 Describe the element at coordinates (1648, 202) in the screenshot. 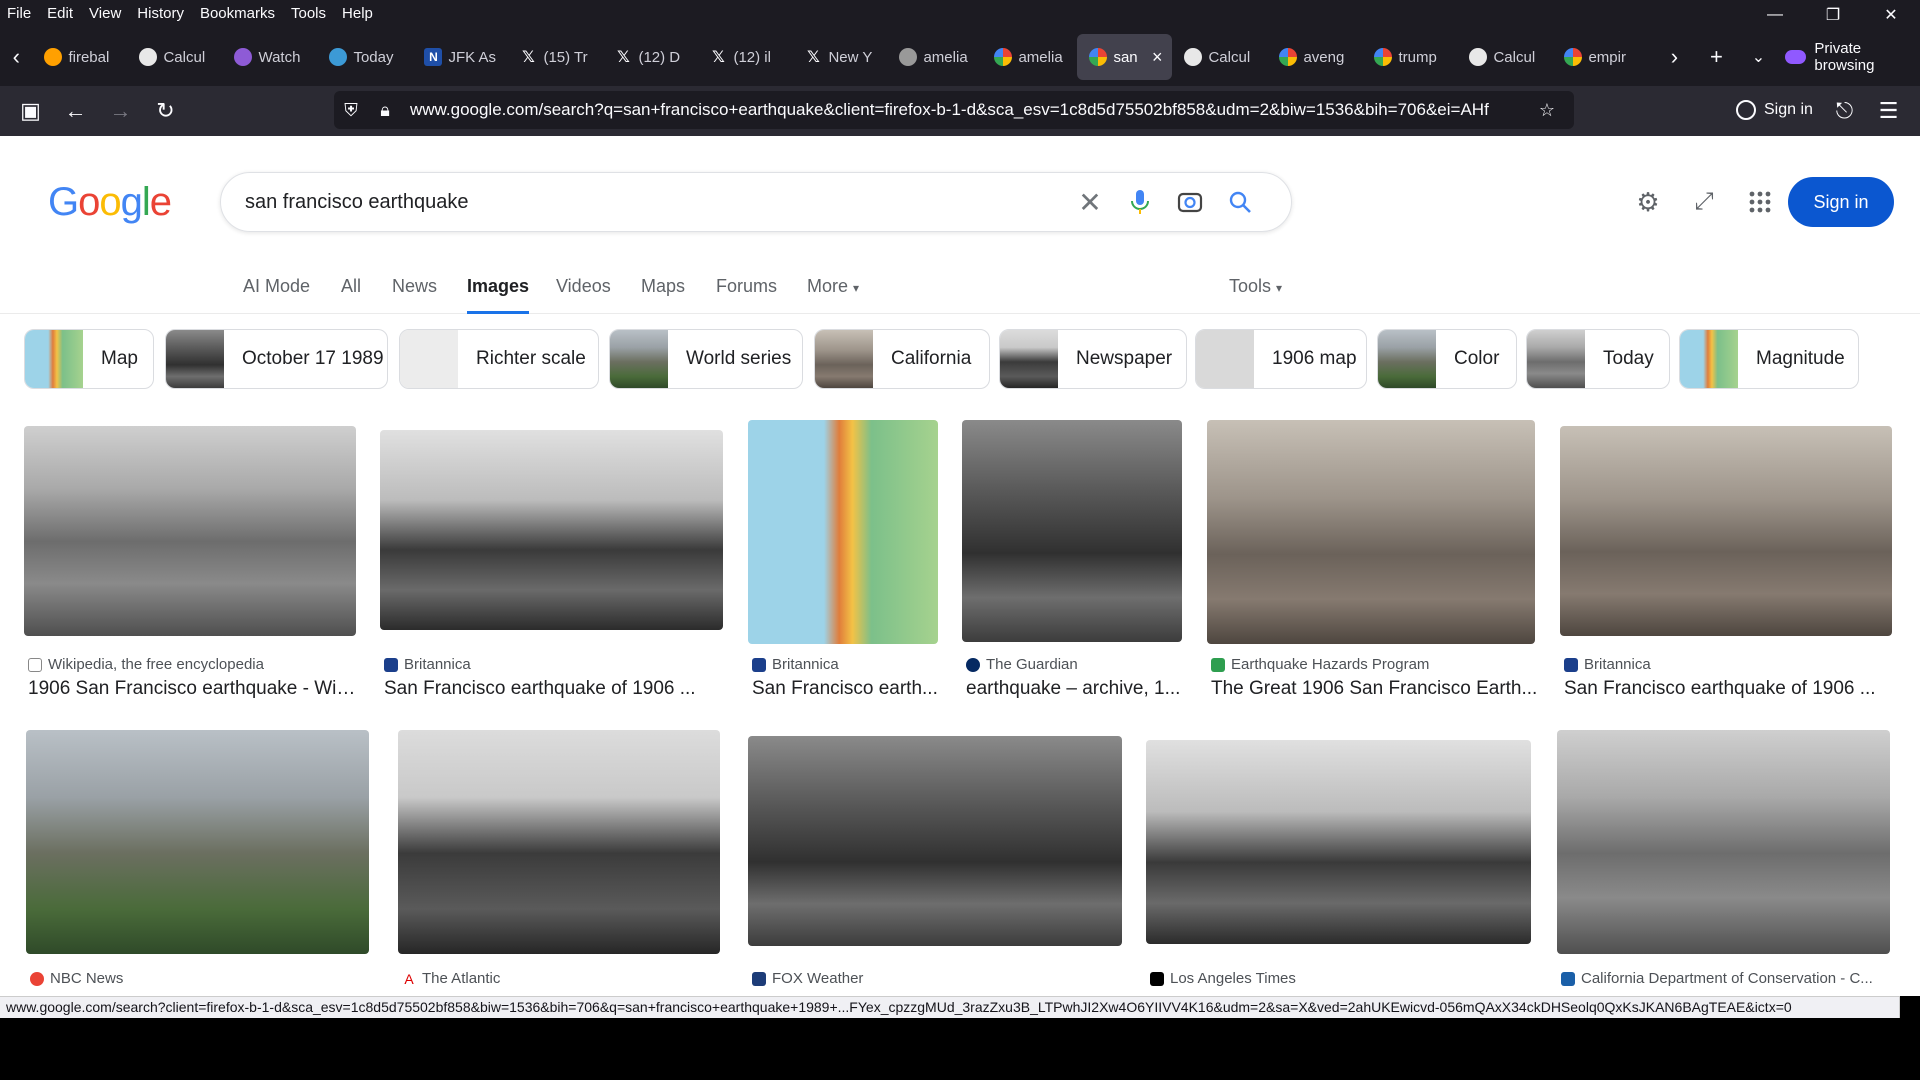

I see `settings-gear-icon: ⚙` at that location.